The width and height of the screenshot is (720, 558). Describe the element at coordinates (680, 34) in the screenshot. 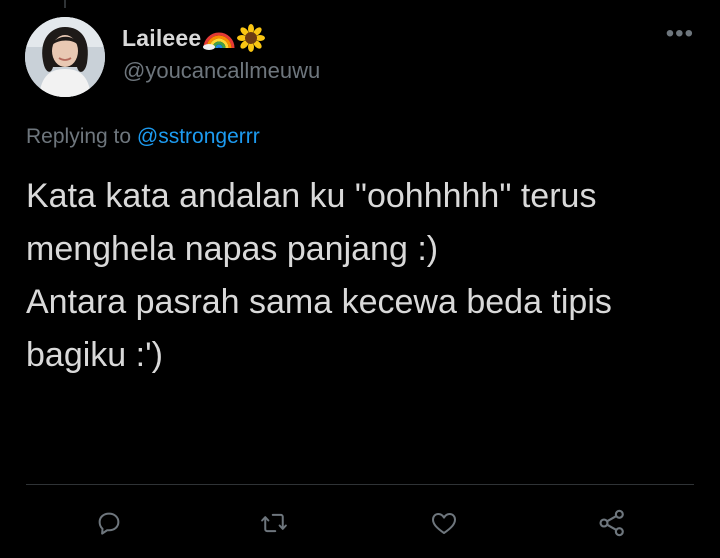

I see `more-options-icon: •••` at that location.